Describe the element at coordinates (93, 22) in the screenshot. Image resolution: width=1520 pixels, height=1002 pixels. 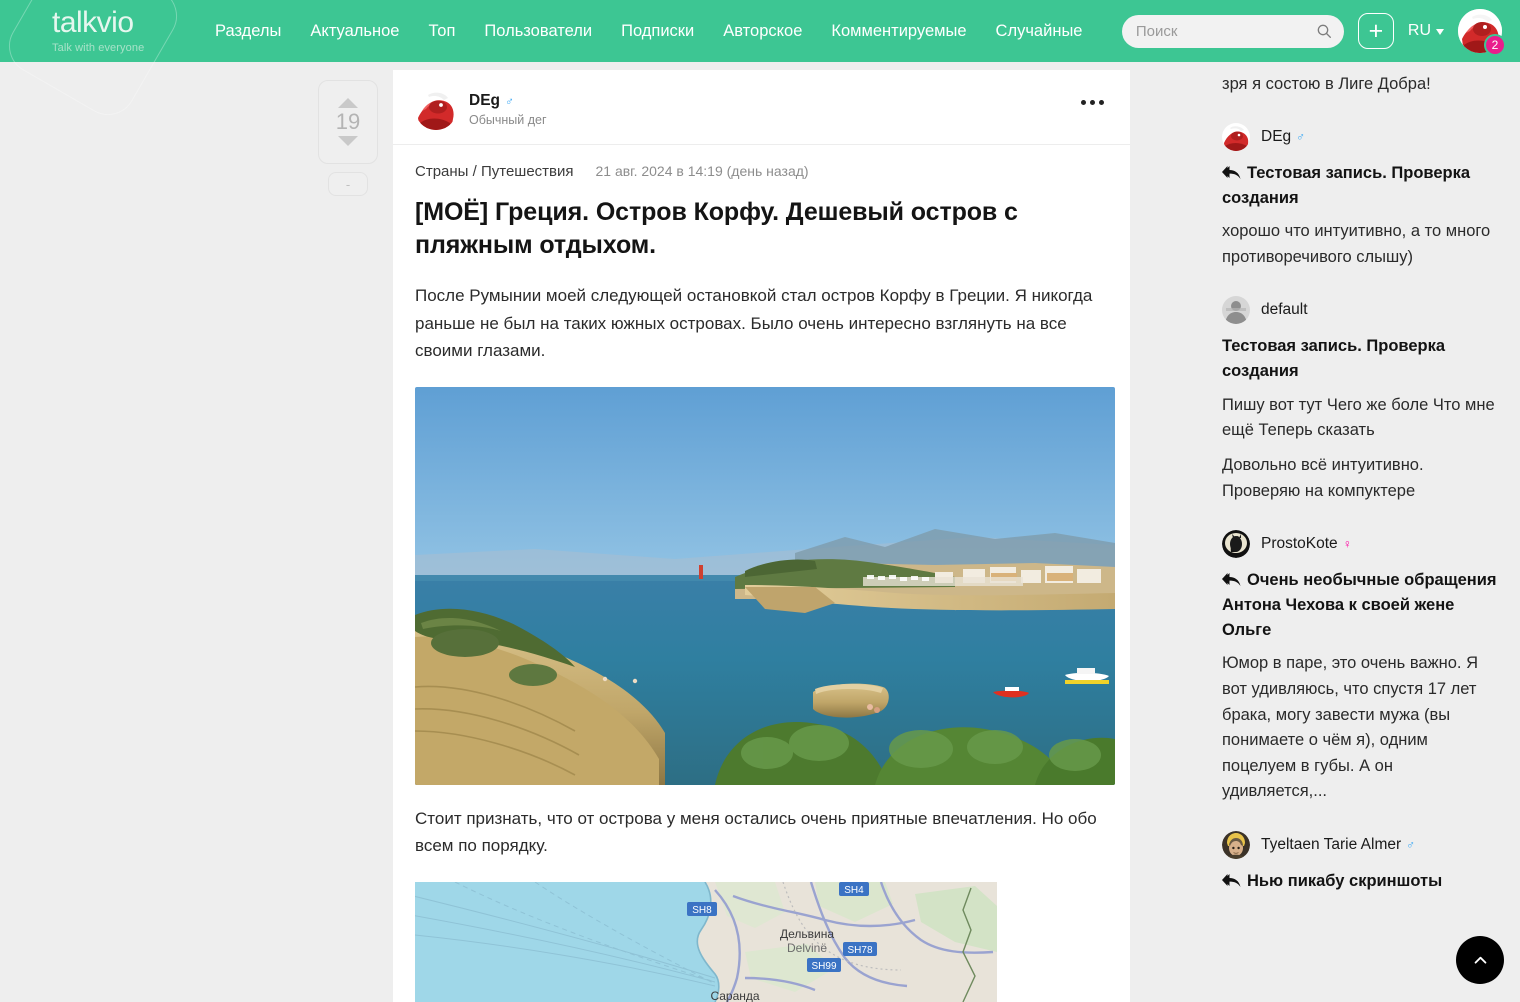
I see `logo-text: talkvio` at that location.